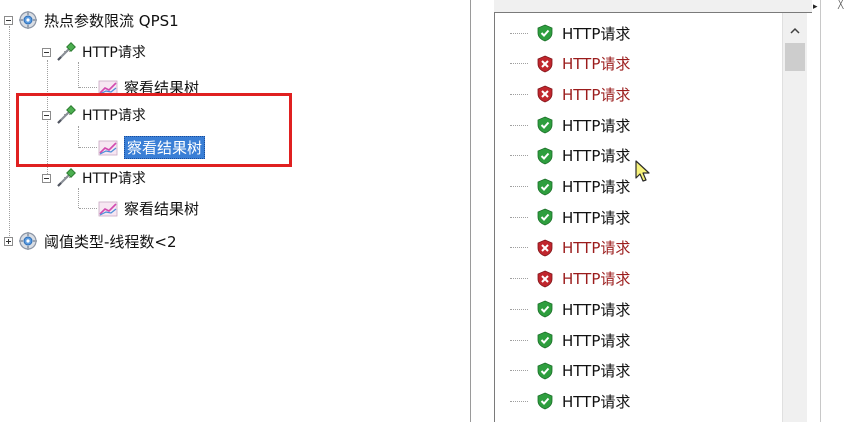  I want to click on tree-node-label: 察看结果树, so click(162, 208).